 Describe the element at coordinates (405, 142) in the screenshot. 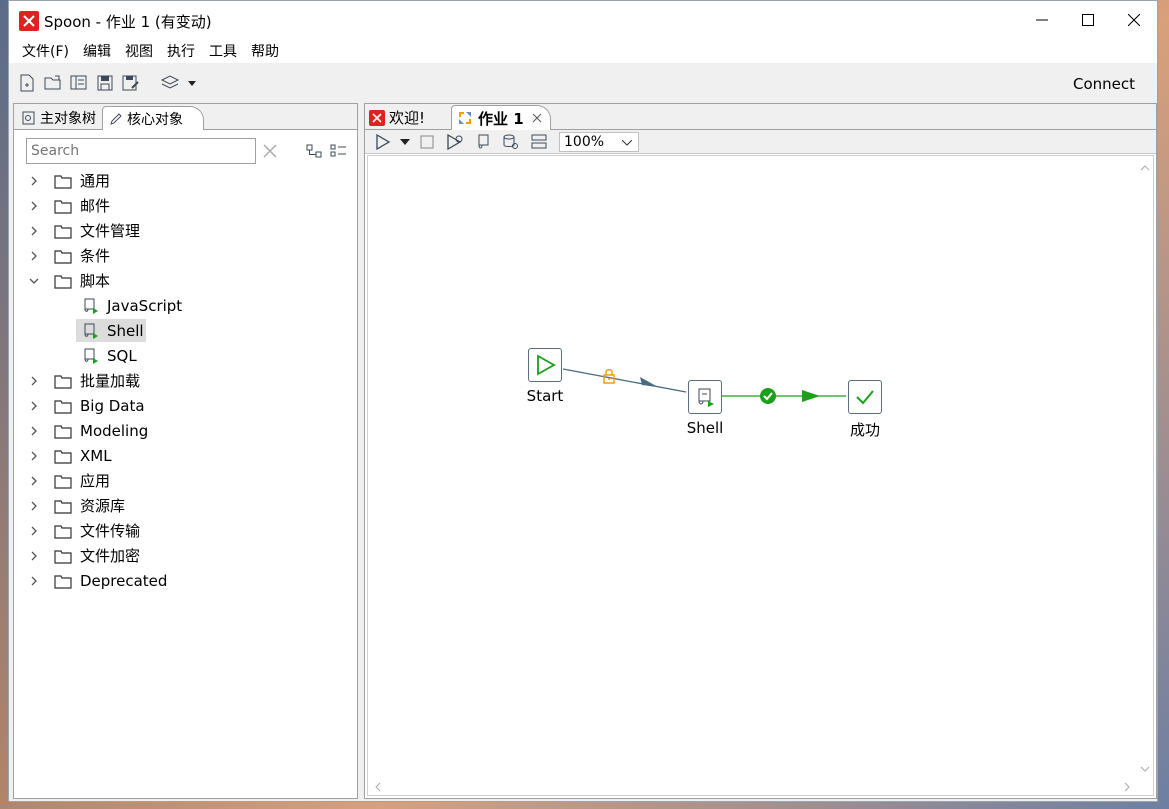

I see `run-options-dropdown` at that location.